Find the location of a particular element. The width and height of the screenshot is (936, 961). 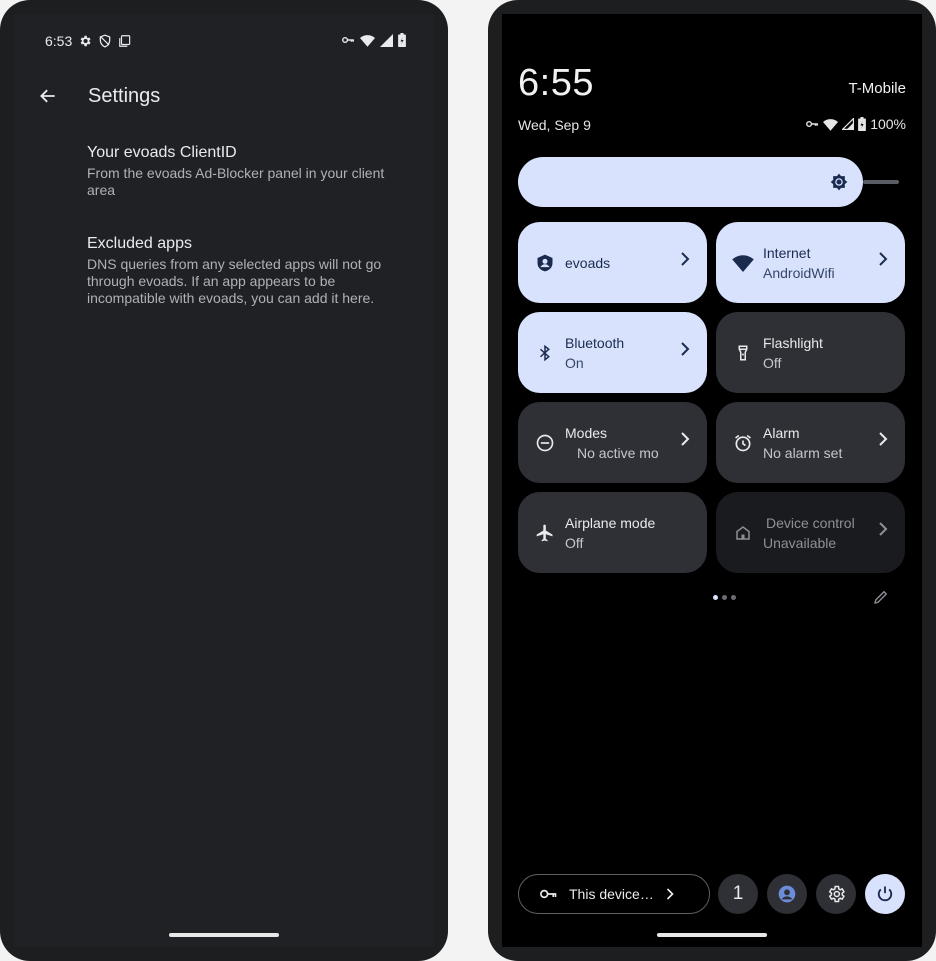

vpn-shield-icon is located at coordinates (545, 263).